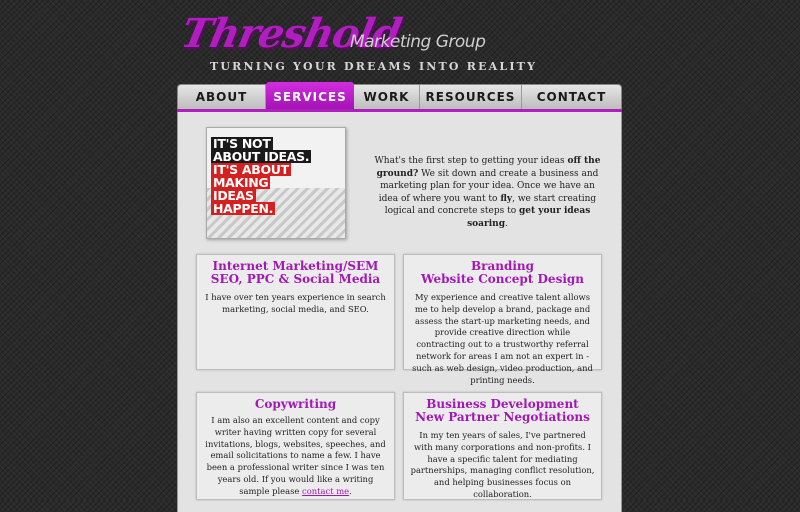 The image size is (800, 512). Describe the element at coordinates (418, 42) in the screenshot. I see `logo-subtitle: Marketing Group` at that location.